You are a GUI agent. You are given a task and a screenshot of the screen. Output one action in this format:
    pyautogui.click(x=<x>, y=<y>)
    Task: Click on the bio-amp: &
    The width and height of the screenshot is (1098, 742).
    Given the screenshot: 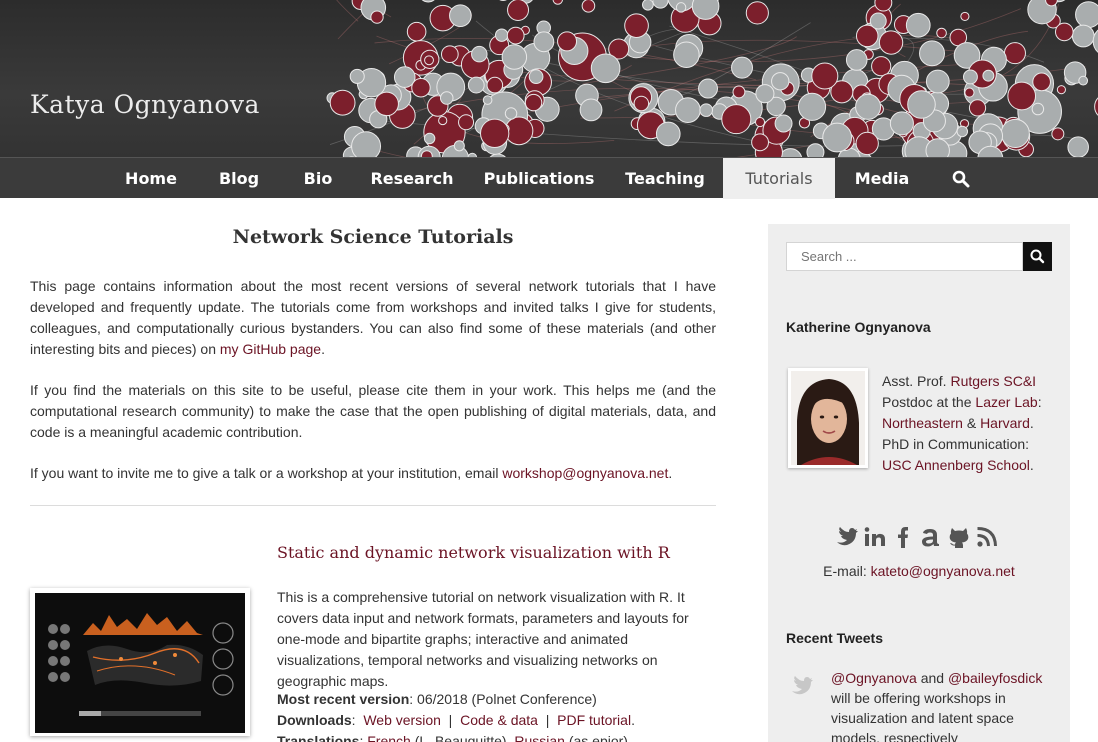 What is the action you would take?
    pyautogui.click(x=971, y=423)
    